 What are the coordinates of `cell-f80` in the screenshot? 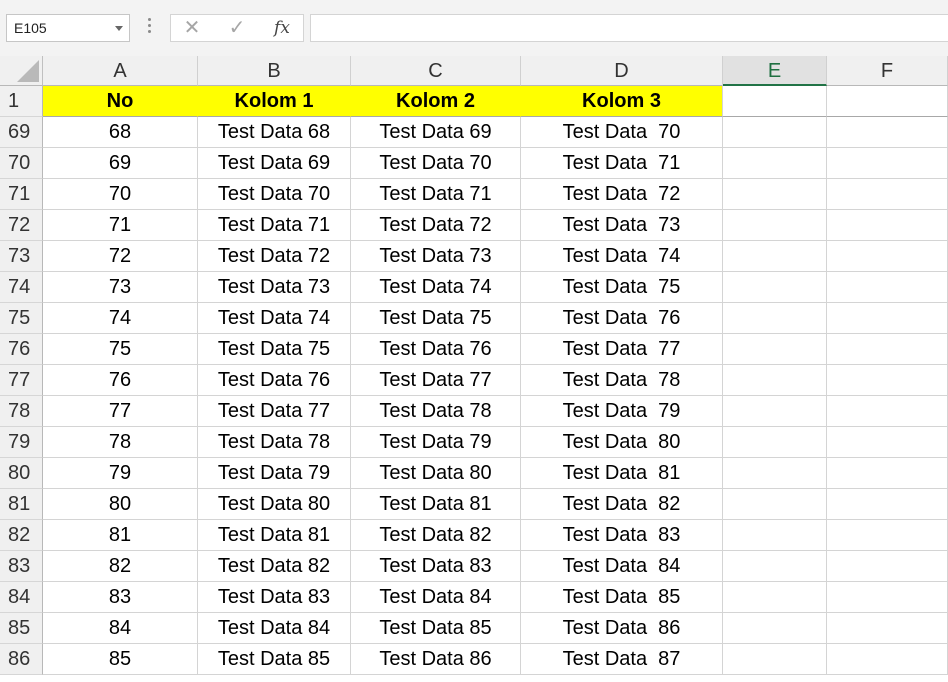 It's located at (887, 473).